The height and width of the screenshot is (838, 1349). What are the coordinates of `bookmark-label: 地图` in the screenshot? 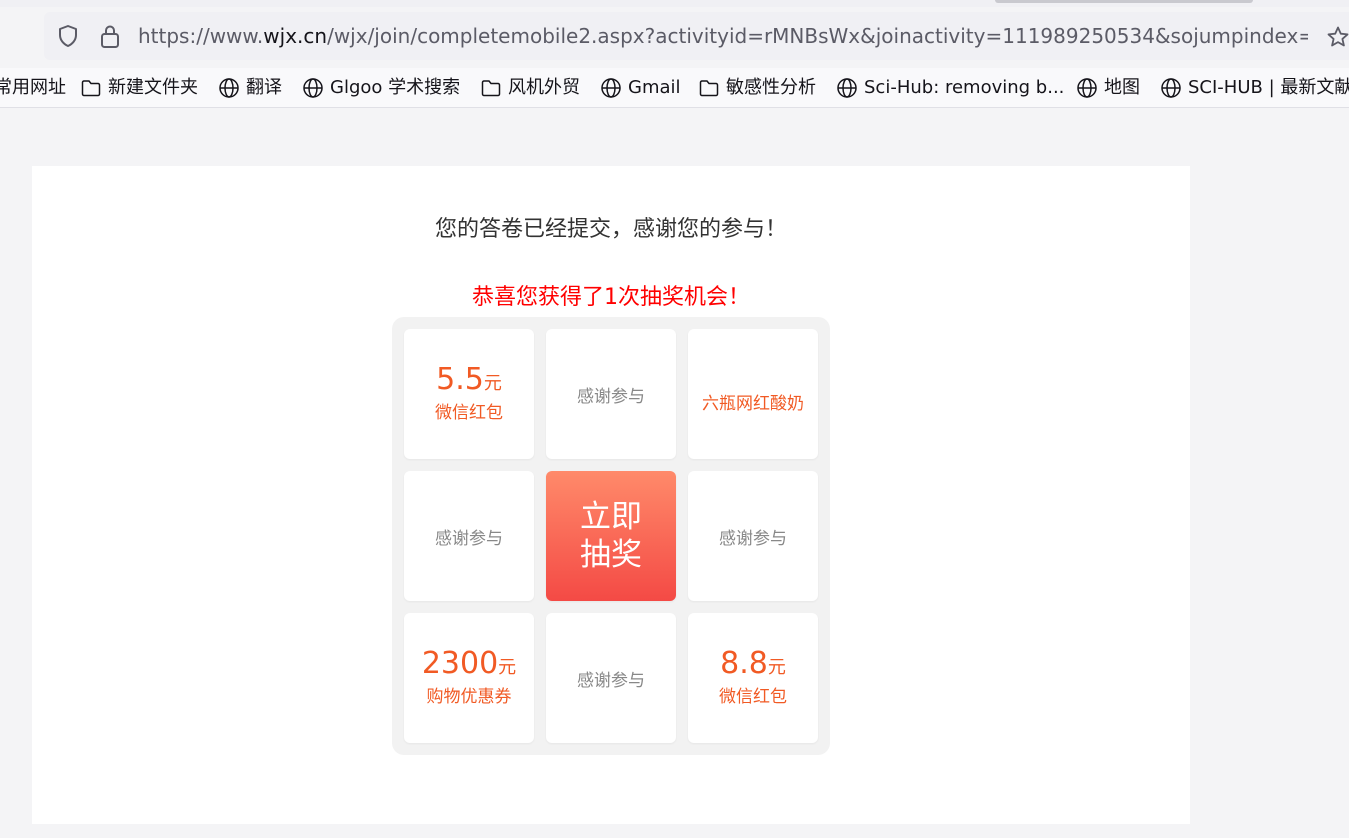 It's located at (1122, 87).